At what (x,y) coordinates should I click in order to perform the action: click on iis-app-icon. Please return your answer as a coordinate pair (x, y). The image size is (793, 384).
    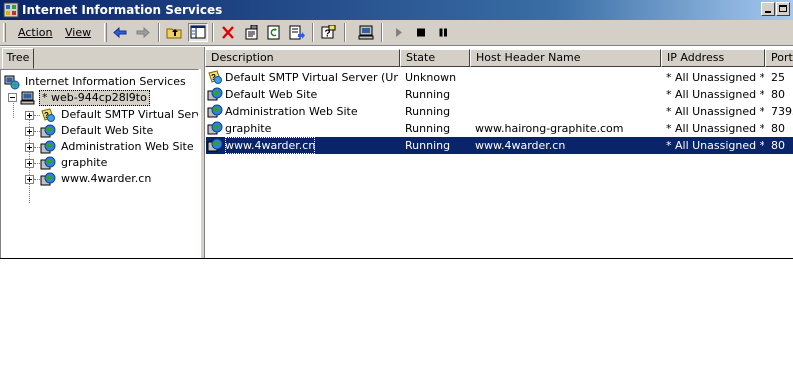
    Looking at the image, I should click on (11, 10).